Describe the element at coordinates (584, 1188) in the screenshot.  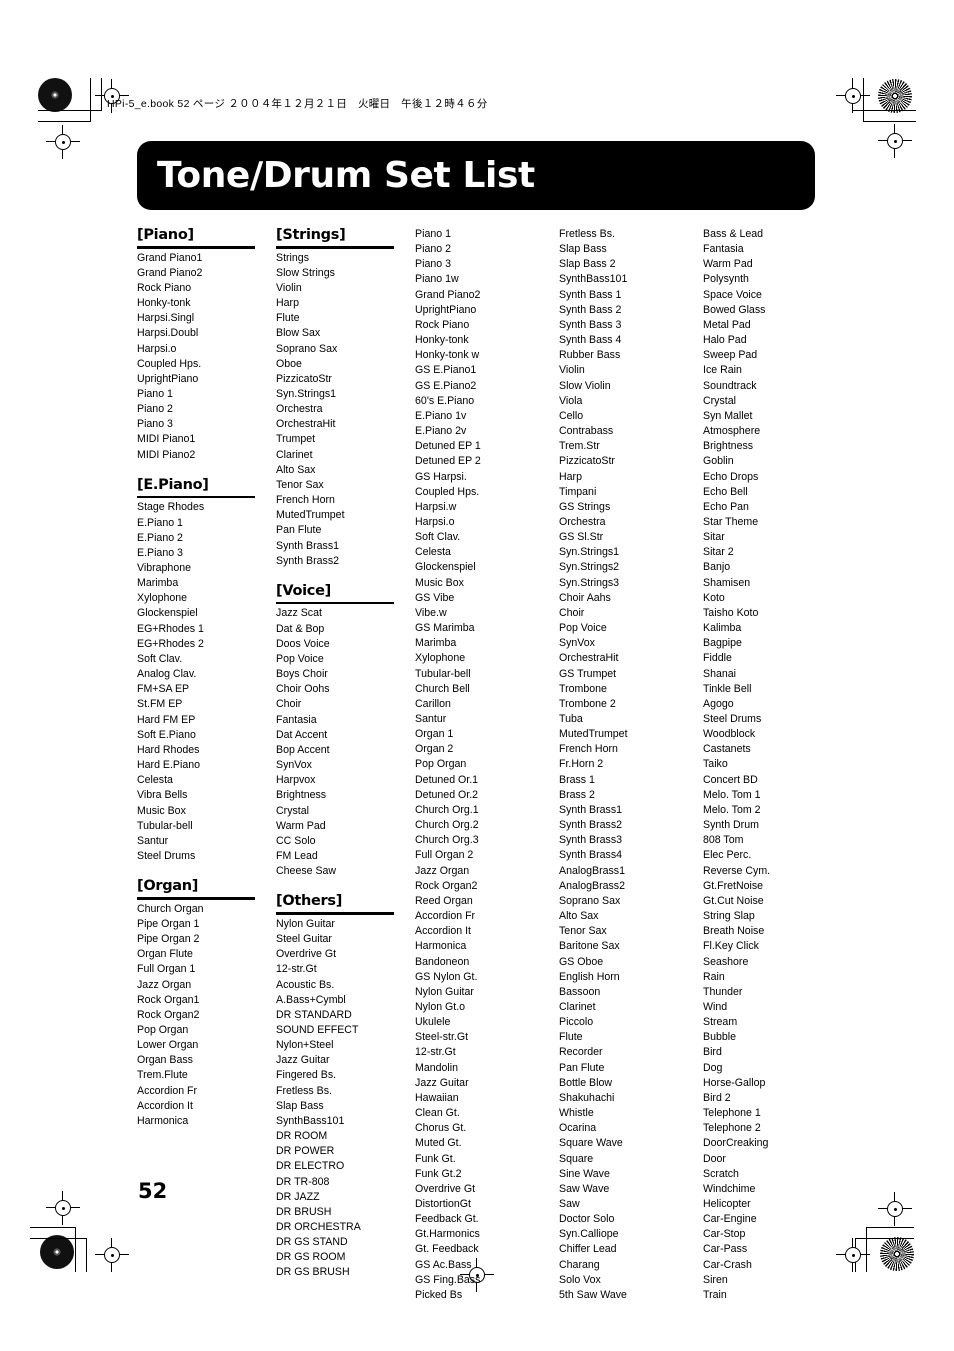
I see `tone-list-item: Saw Wave` at that location.